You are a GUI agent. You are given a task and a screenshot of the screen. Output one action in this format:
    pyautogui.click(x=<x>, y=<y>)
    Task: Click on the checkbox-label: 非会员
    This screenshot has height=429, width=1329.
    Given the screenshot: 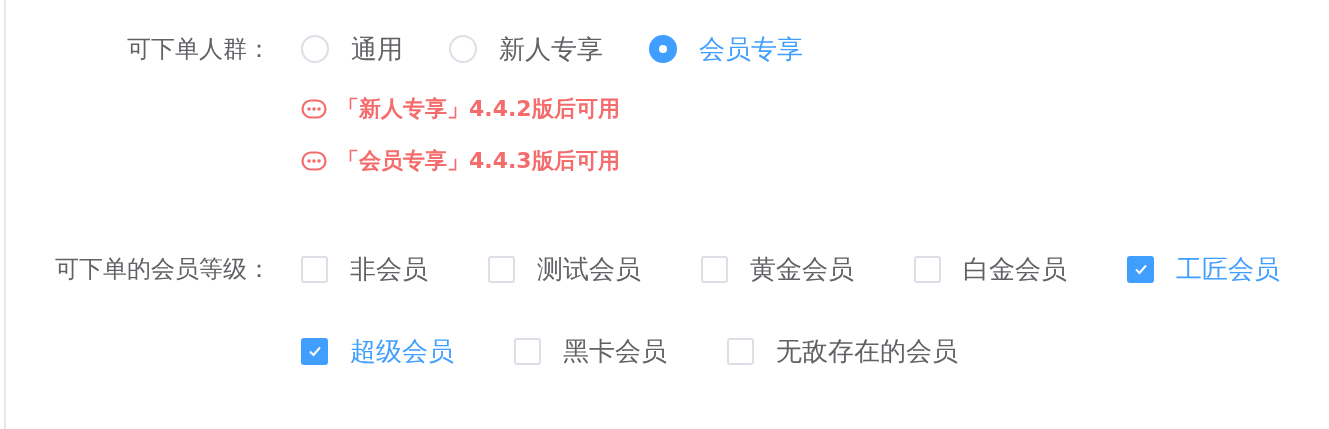 What is the action you would take?
    pyautogui.click(x=389, y=269)
    